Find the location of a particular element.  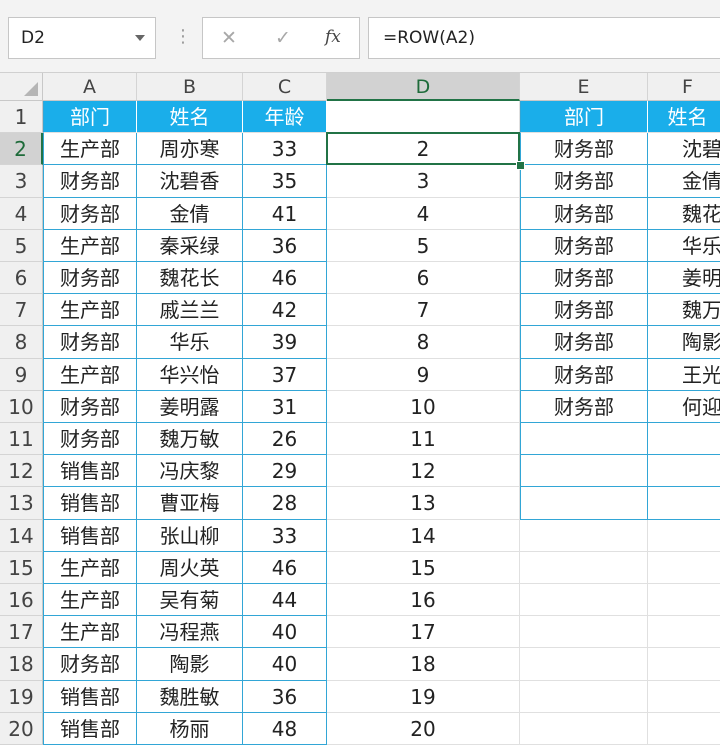

table-cell: 29 is located at coordinates (285, 471).